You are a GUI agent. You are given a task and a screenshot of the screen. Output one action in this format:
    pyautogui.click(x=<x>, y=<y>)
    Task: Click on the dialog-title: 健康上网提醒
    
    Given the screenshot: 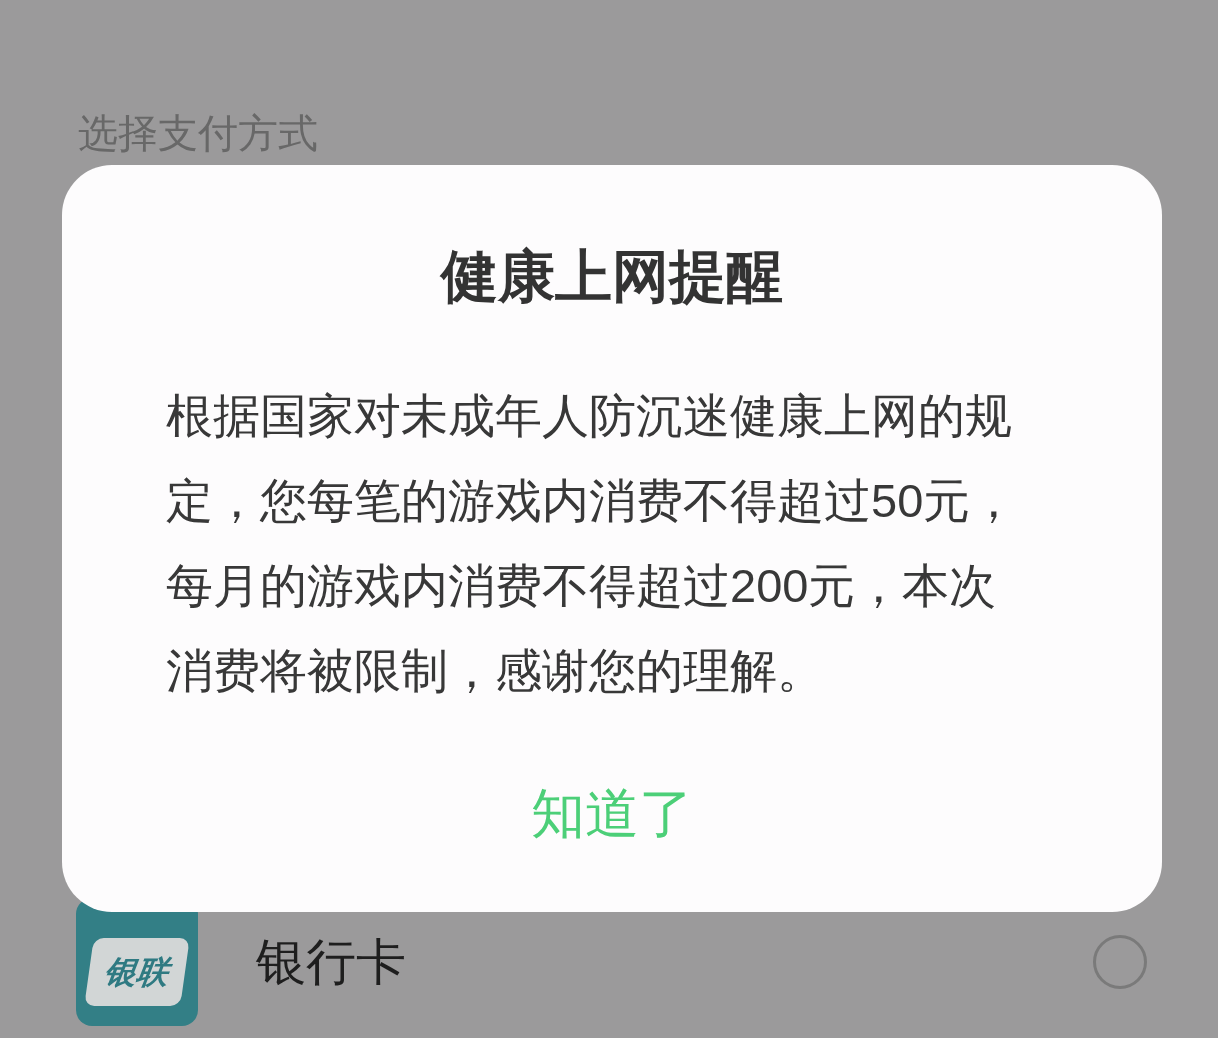 What is the action you would take?
    pyautogui.click(x=612, y=276)
    